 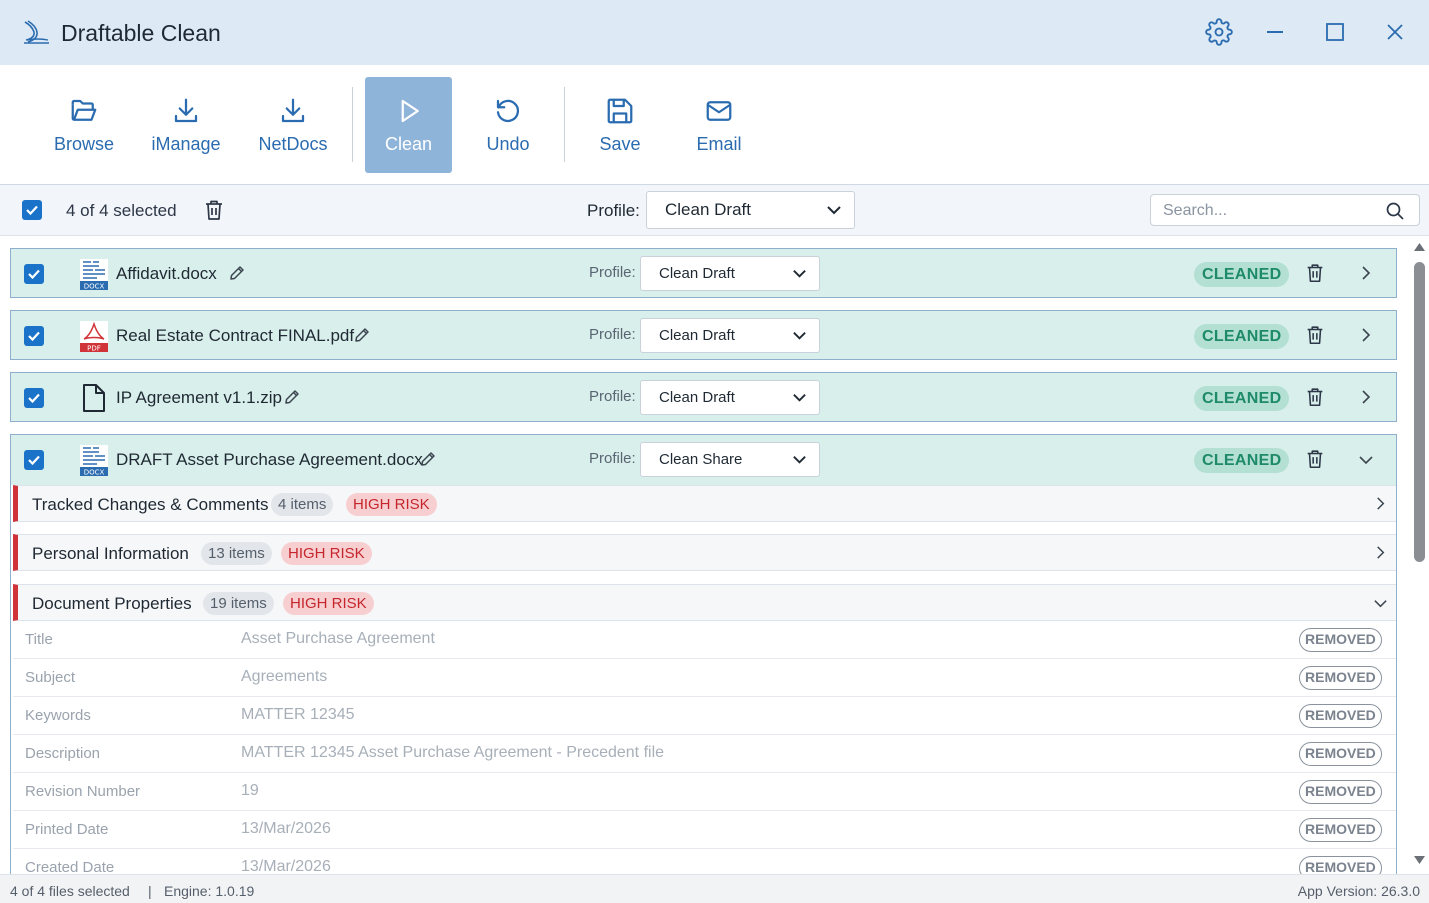 What do you see at coordinates (94, 287) in the screenshot?
I see `svg-text: DOCX` at bounding box center [94, 287].